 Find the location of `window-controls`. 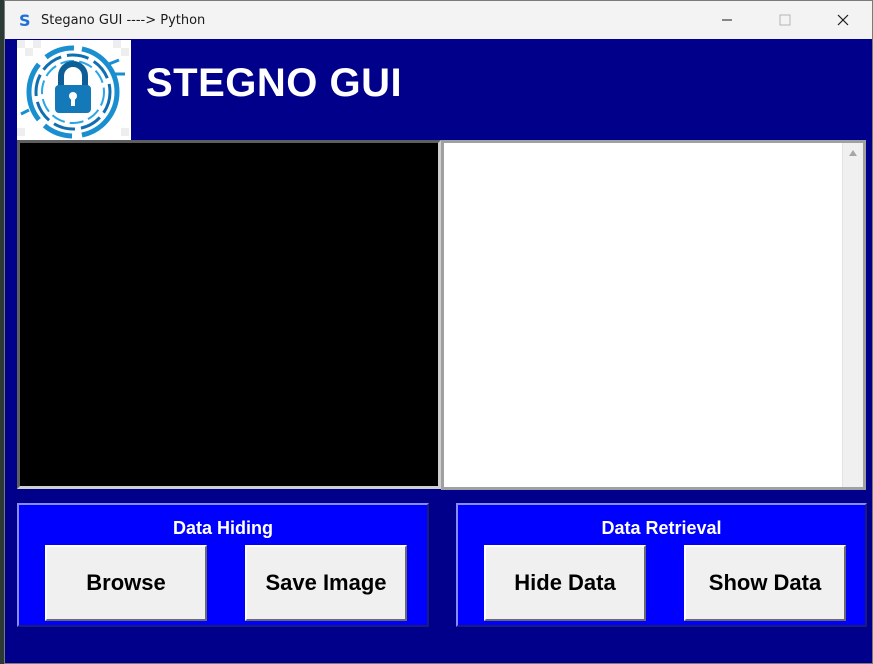

window-controls is located at coordinates (785, 20).